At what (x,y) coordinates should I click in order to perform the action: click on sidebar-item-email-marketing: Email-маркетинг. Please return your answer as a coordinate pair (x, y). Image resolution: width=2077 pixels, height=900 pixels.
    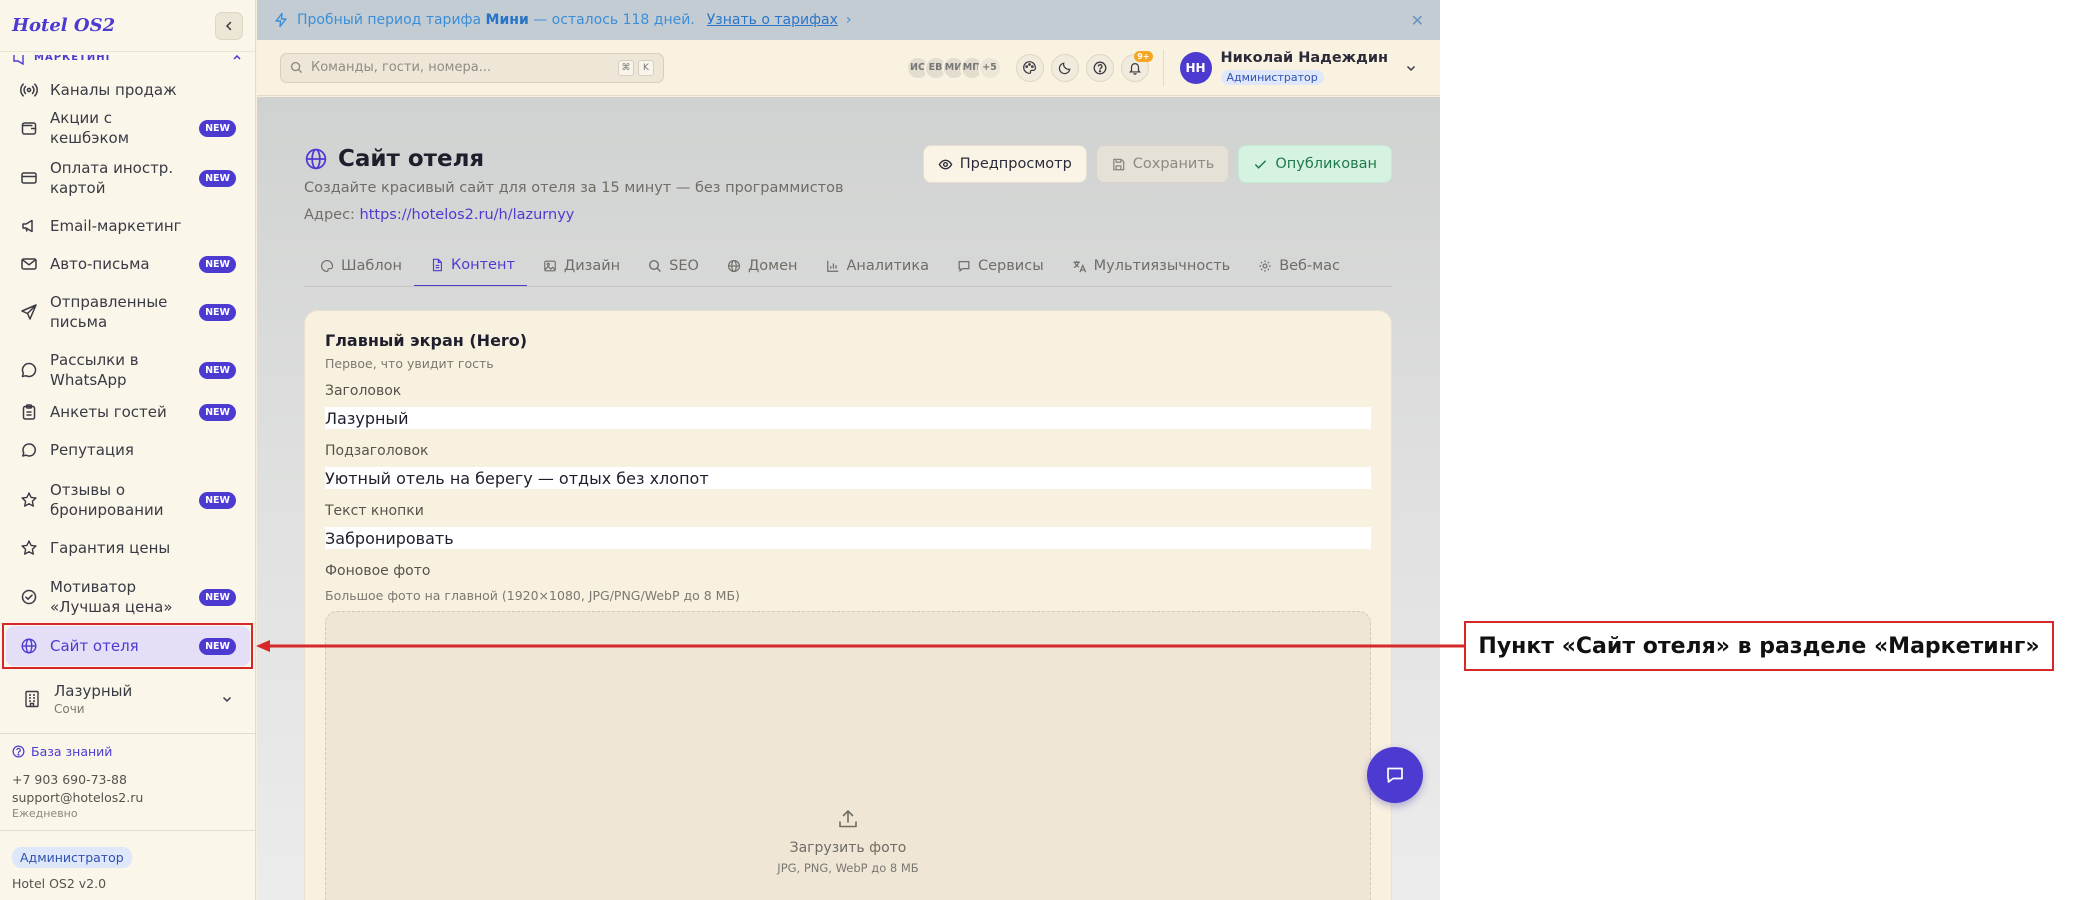
    Looking at the image, I should click on (128, 226).